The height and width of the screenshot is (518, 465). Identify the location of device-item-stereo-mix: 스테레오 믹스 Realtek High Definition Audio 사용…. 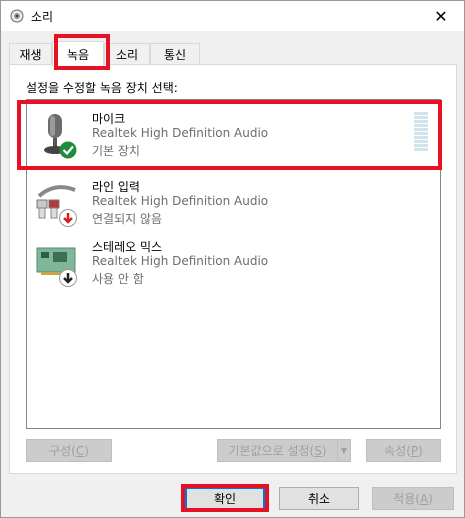
(233, 261).